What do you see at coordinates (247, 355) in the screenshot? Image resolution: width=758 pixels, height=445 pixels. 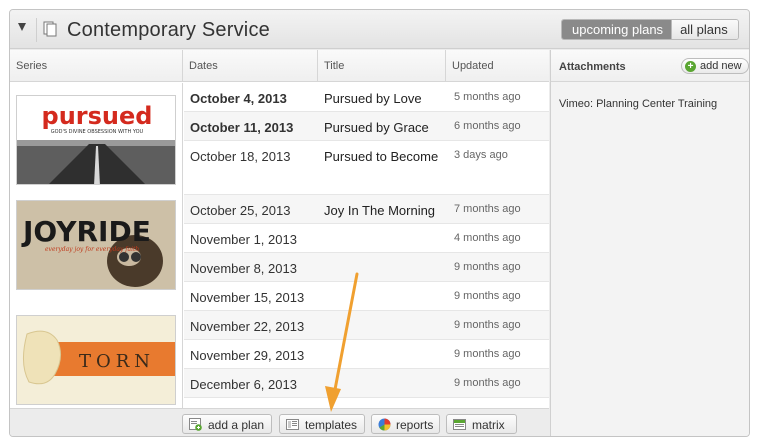 I see `plan-date: November 29, 2013` at bounding box center [247, 355].